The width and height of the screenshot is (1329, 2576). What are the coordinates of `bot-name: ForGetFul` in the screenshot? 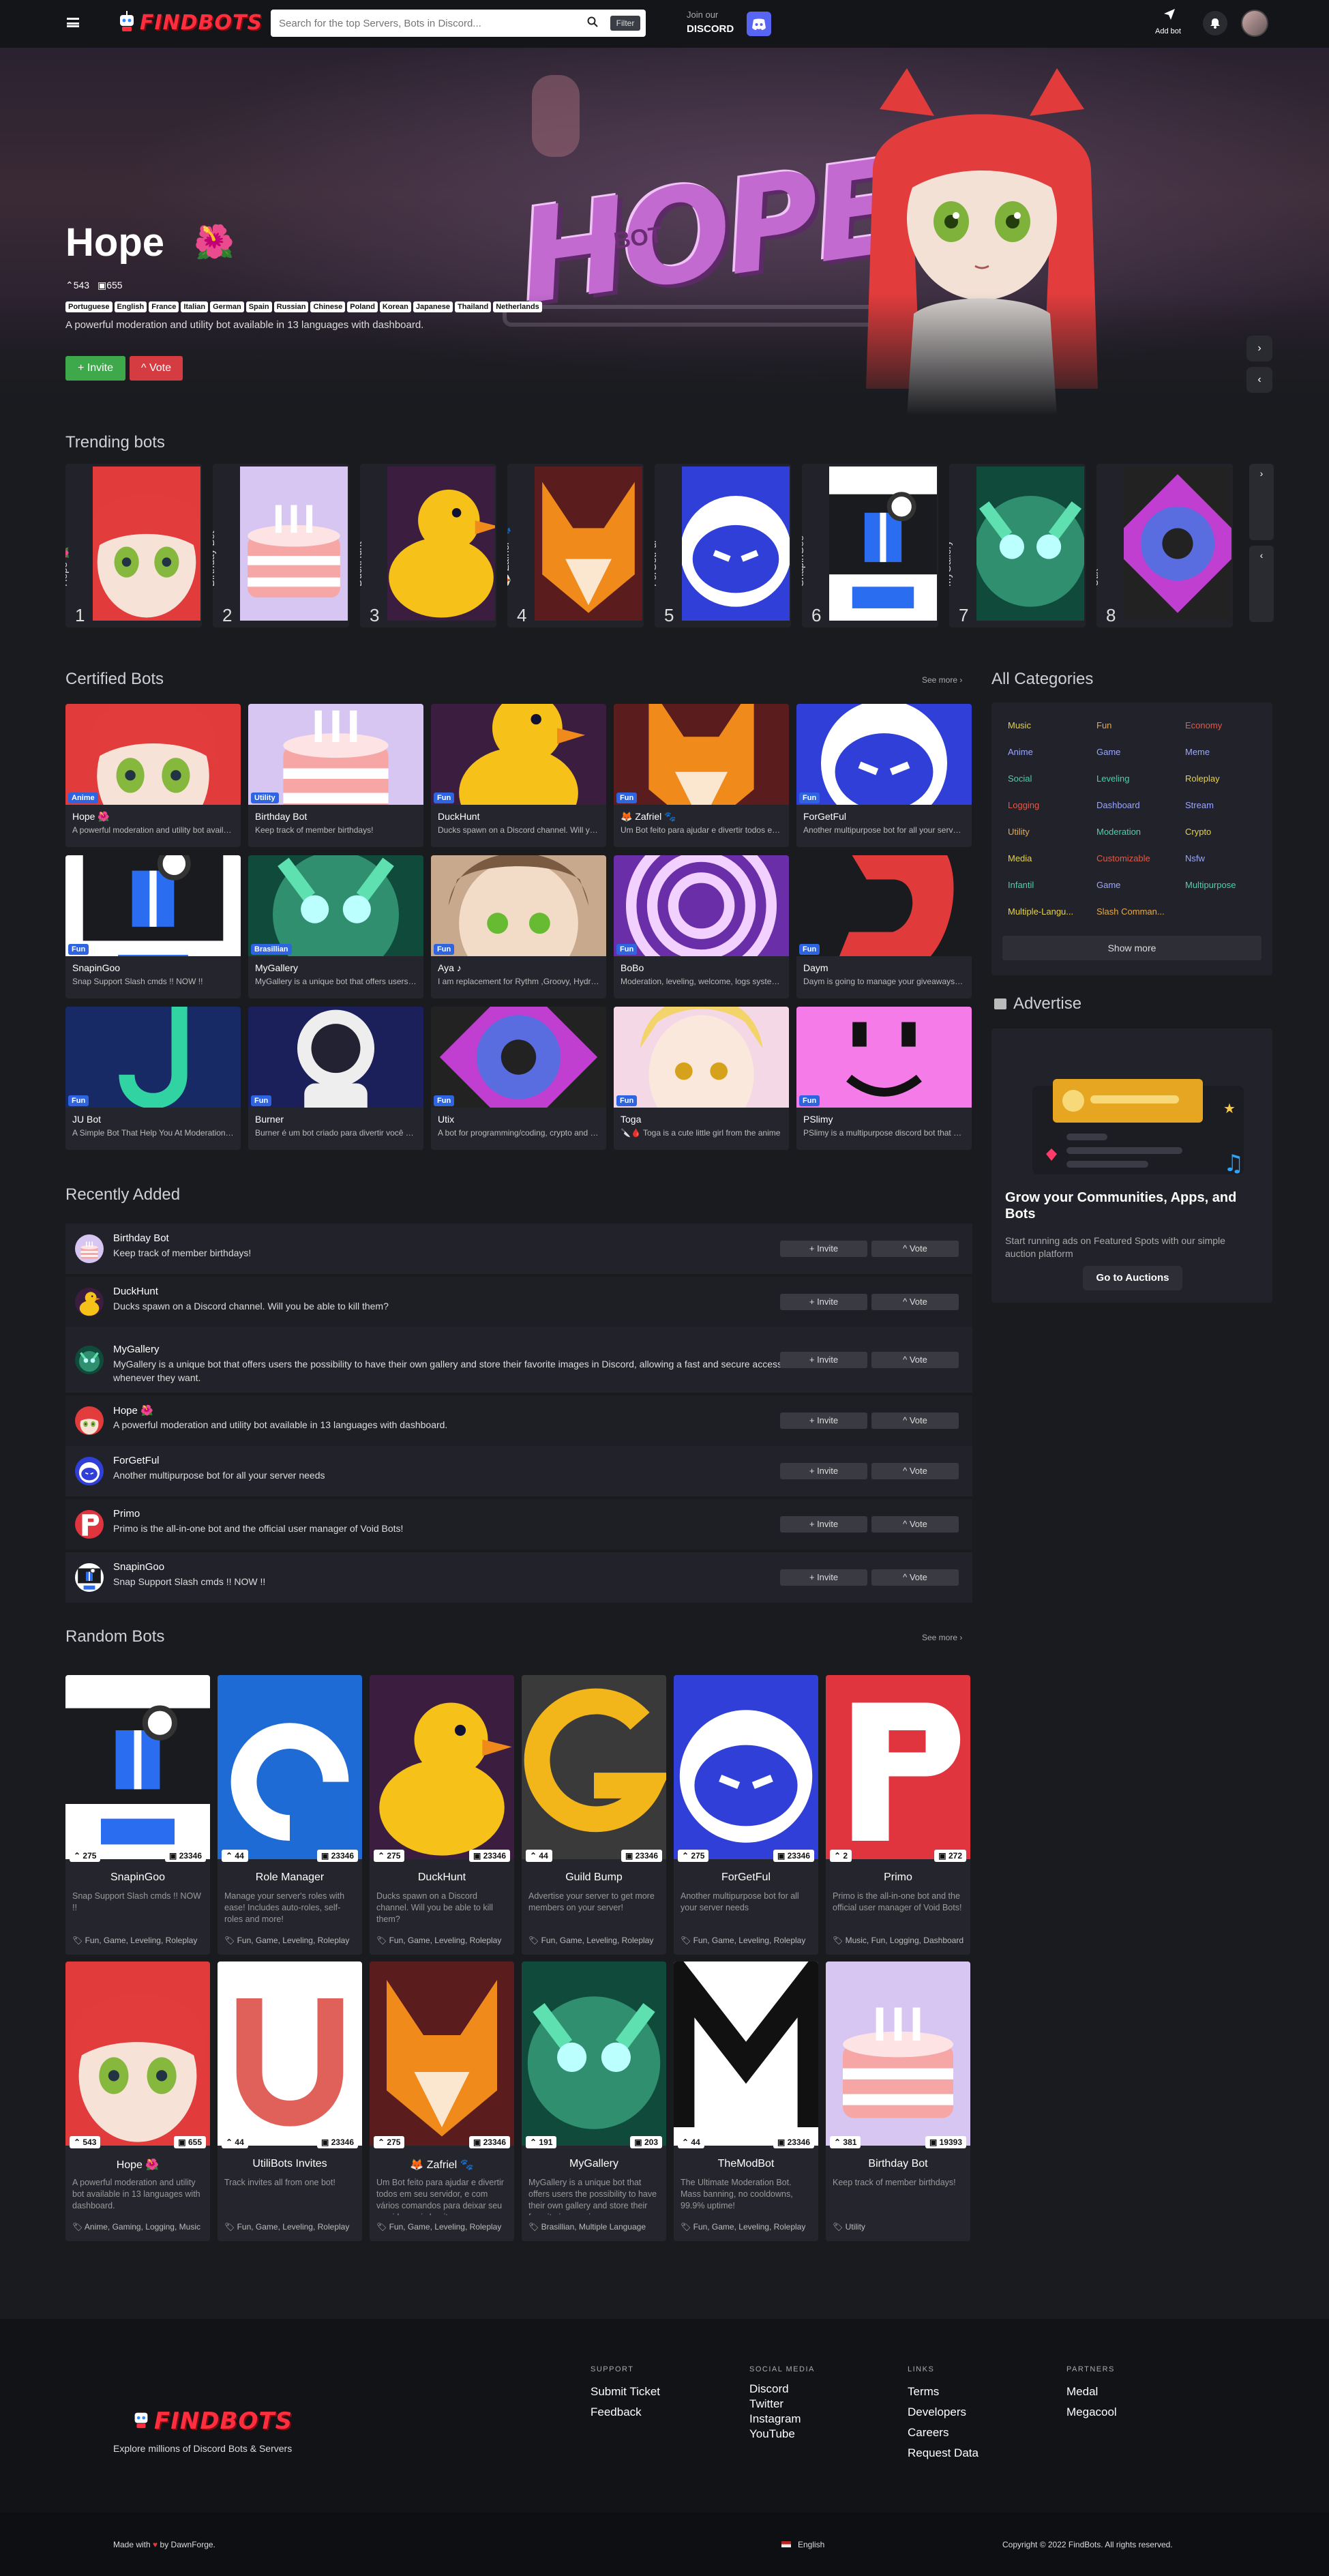 It's located at (136, 1460).